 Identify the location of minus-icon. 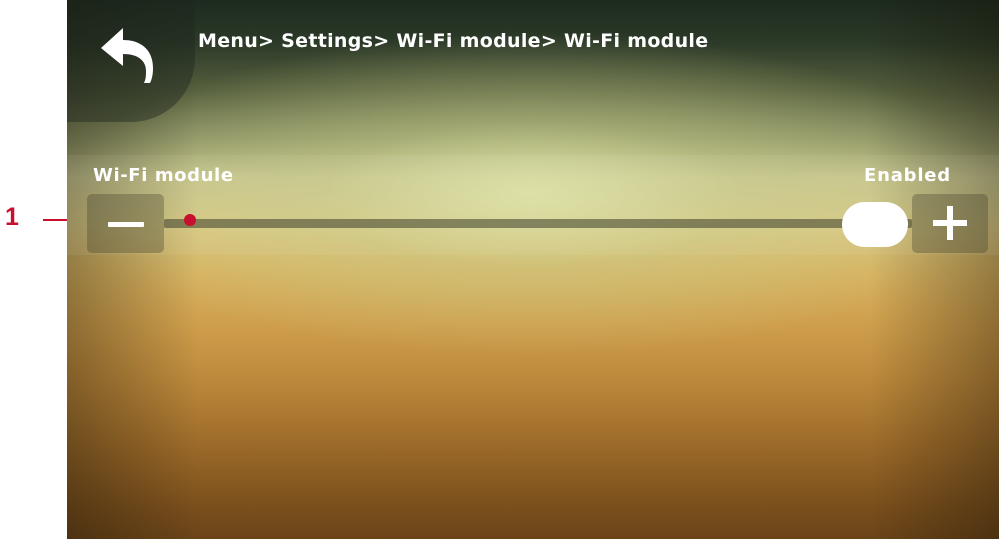
(126, 224).